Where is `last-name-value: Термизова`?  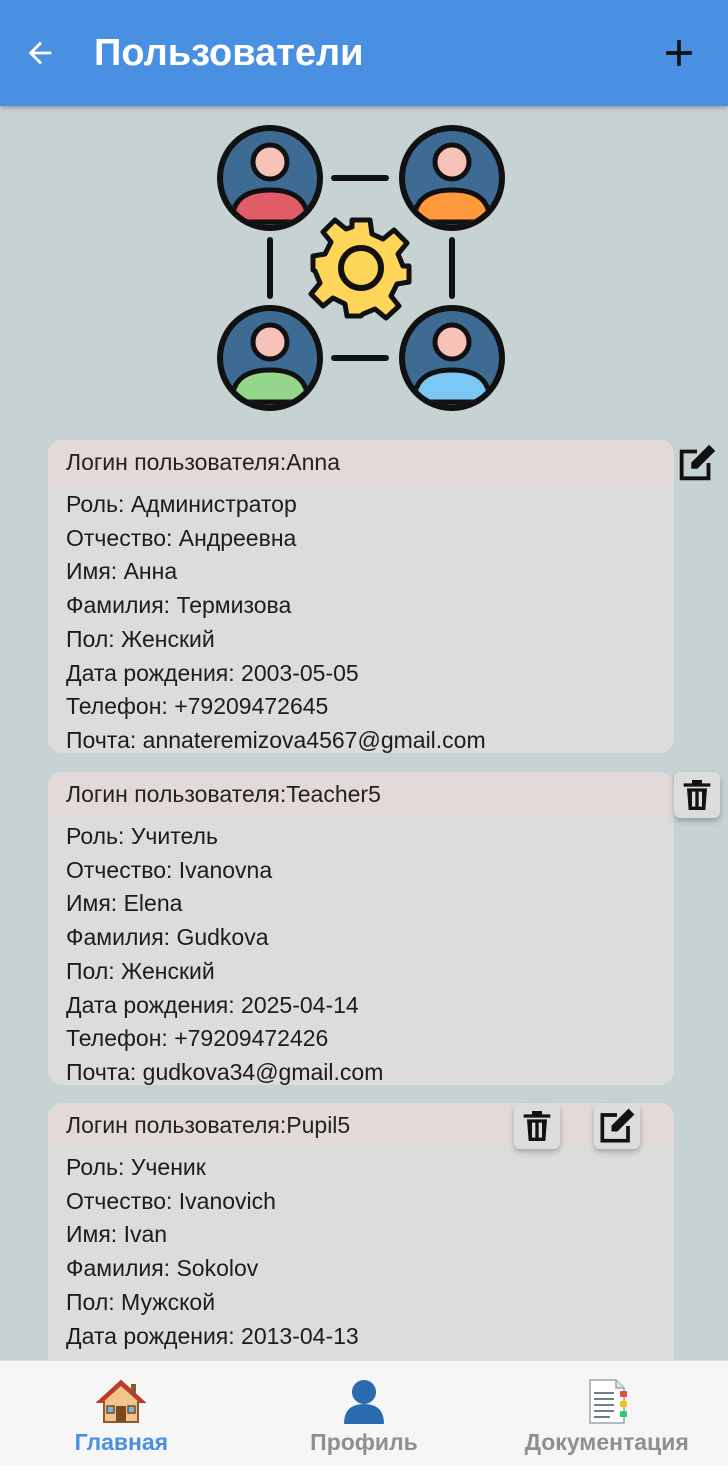
last-name-value: Термизова is located at coordinates (234, 605).